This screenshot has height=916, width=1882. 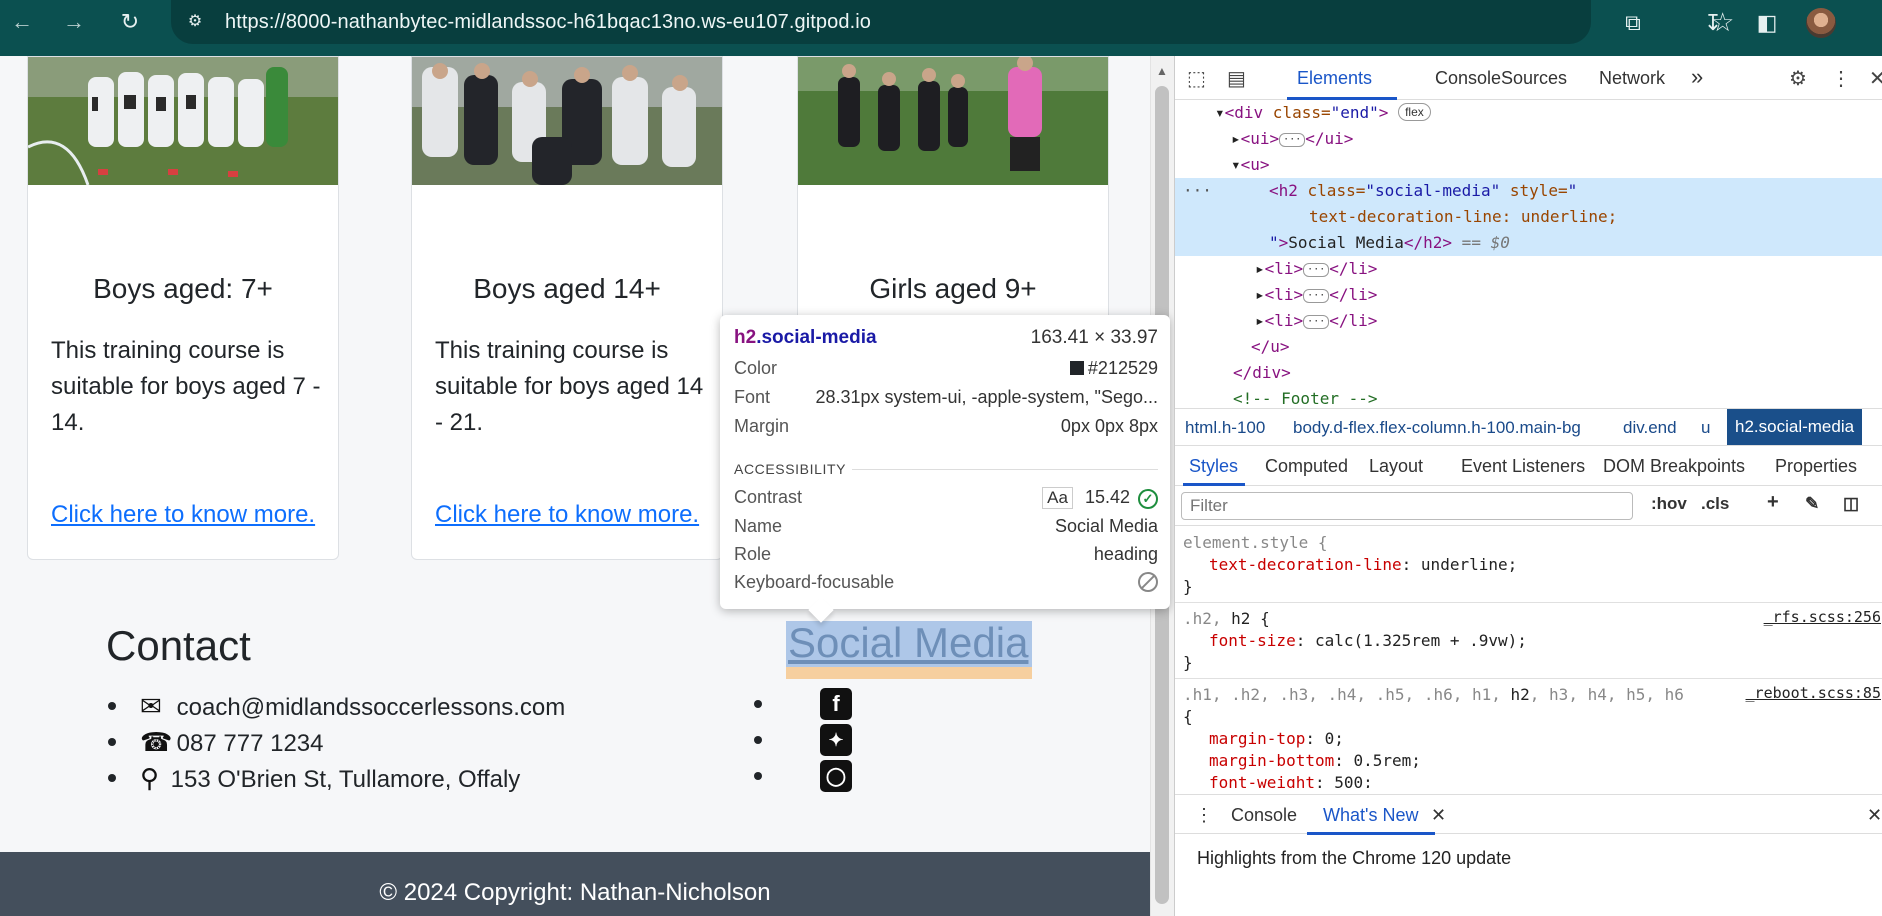 I want to click on tab-computed: Computed, so click(x=1306, y=466).